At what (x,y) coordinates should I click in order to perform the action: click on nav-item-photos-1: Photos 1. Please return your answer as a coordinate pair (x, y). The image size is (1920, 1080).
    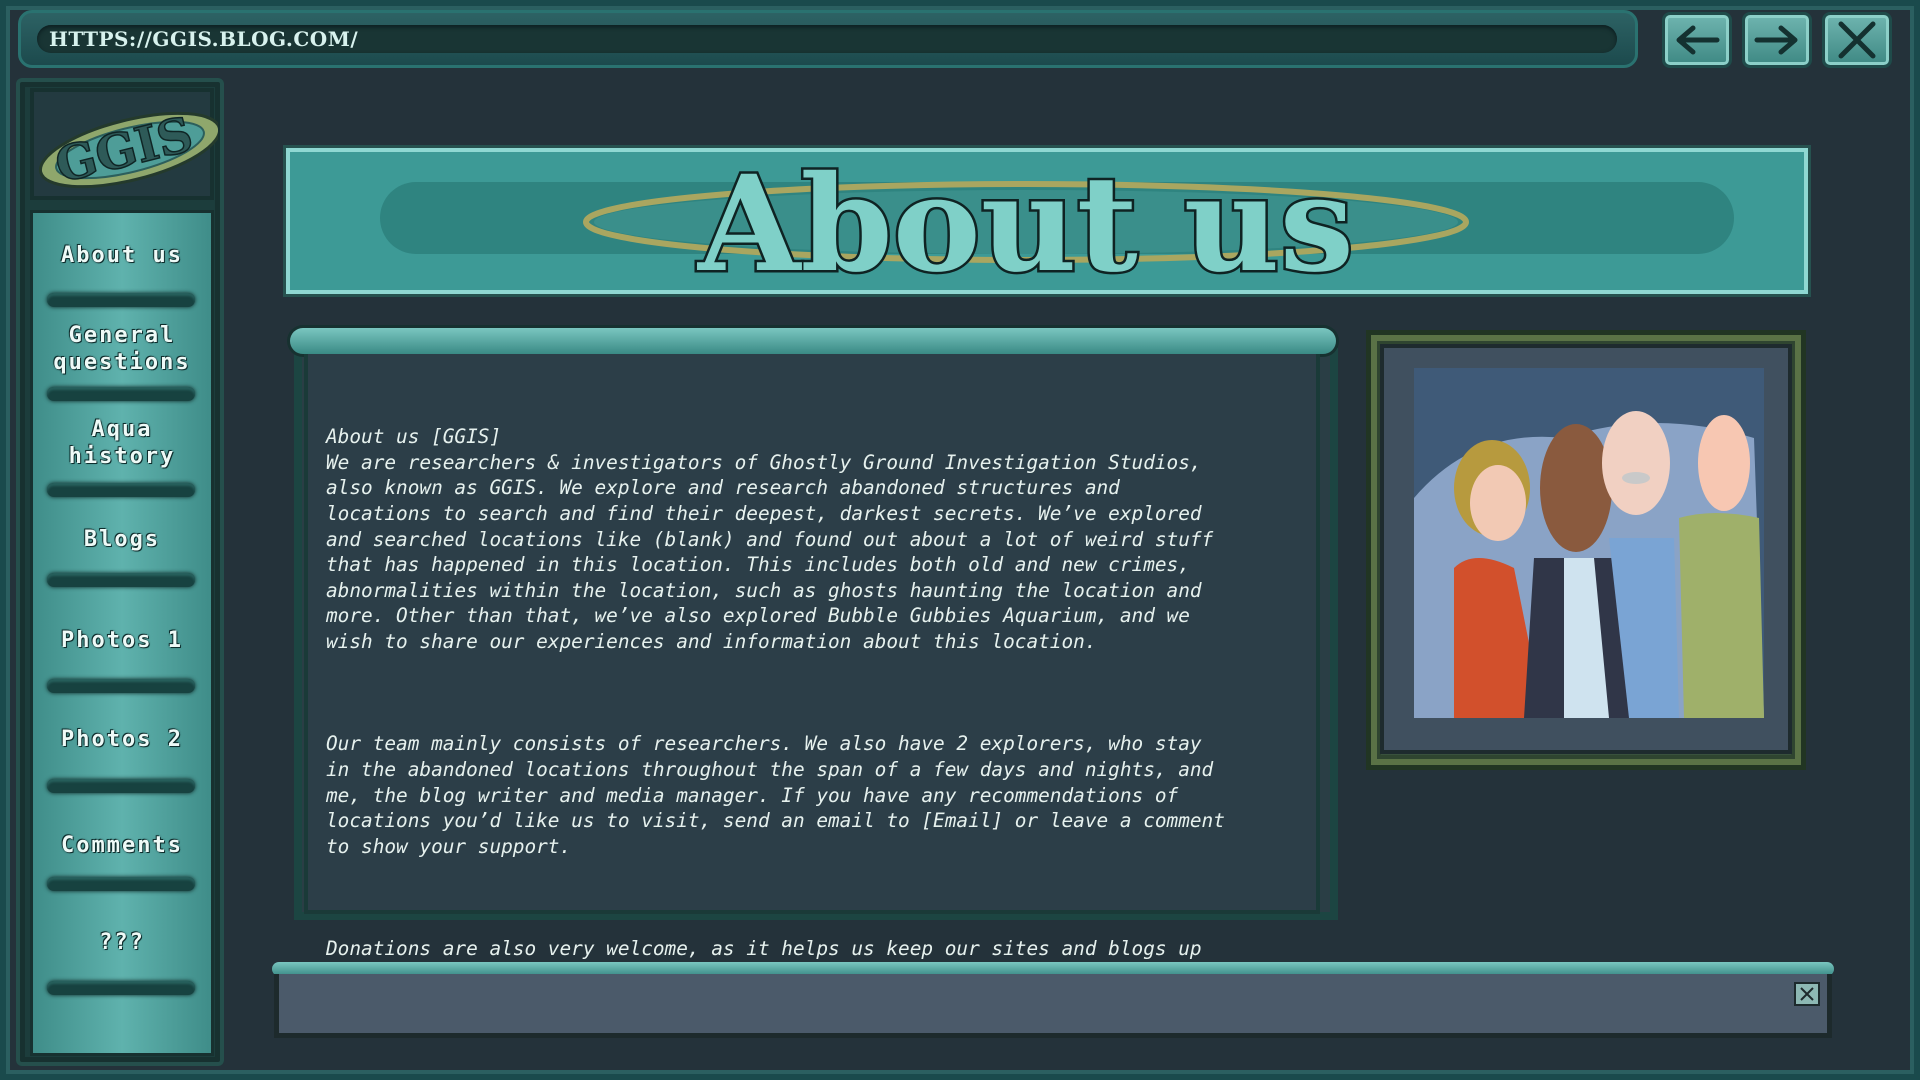
    Looking at the image, I should click on (122, 640).